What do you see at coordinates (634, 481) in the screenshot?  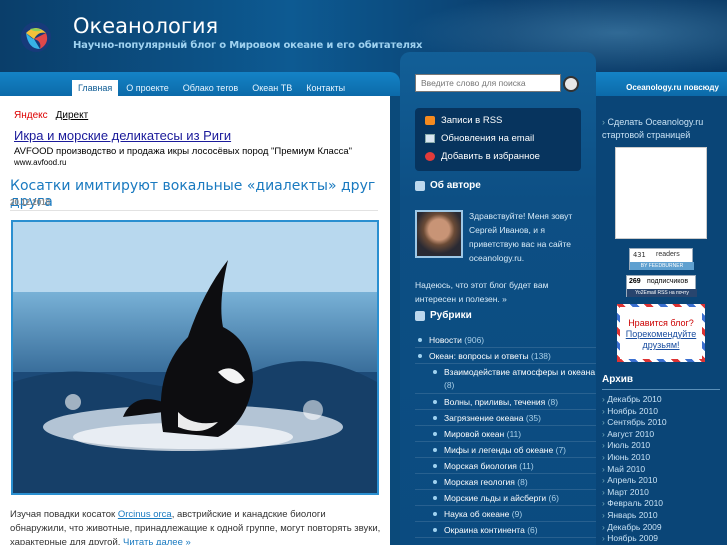 I see `archive-item: Апрель 2010` at bounding box center [634, 481].